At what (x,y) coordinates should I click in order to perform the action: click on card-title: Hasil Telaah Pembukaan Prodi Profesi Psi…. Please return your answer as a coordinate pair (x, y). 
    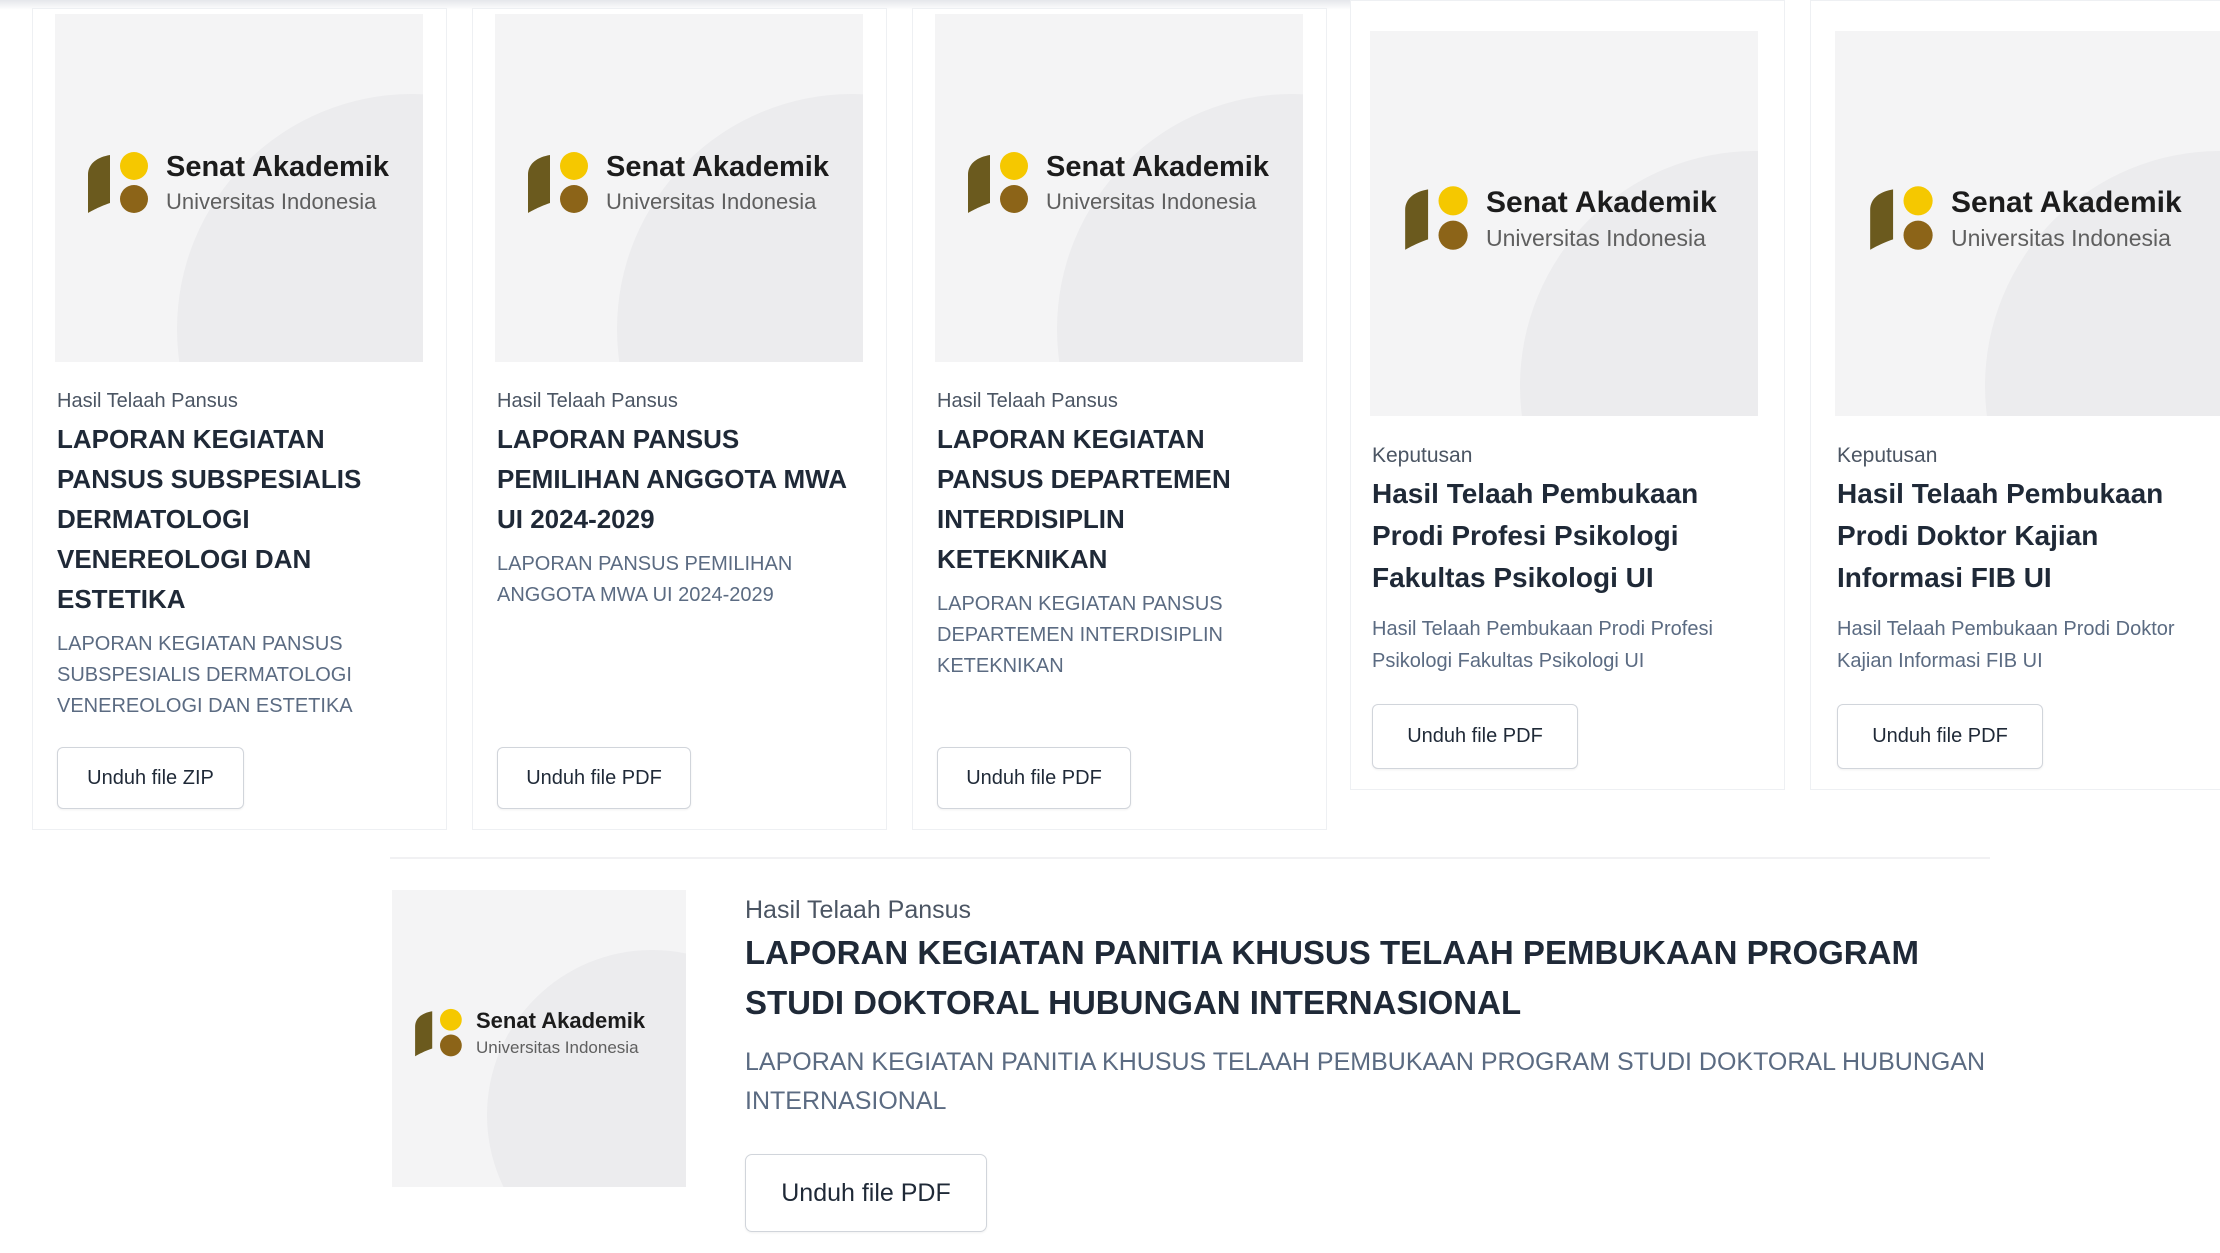
    Looking at the image, I should click on (1567, 536).